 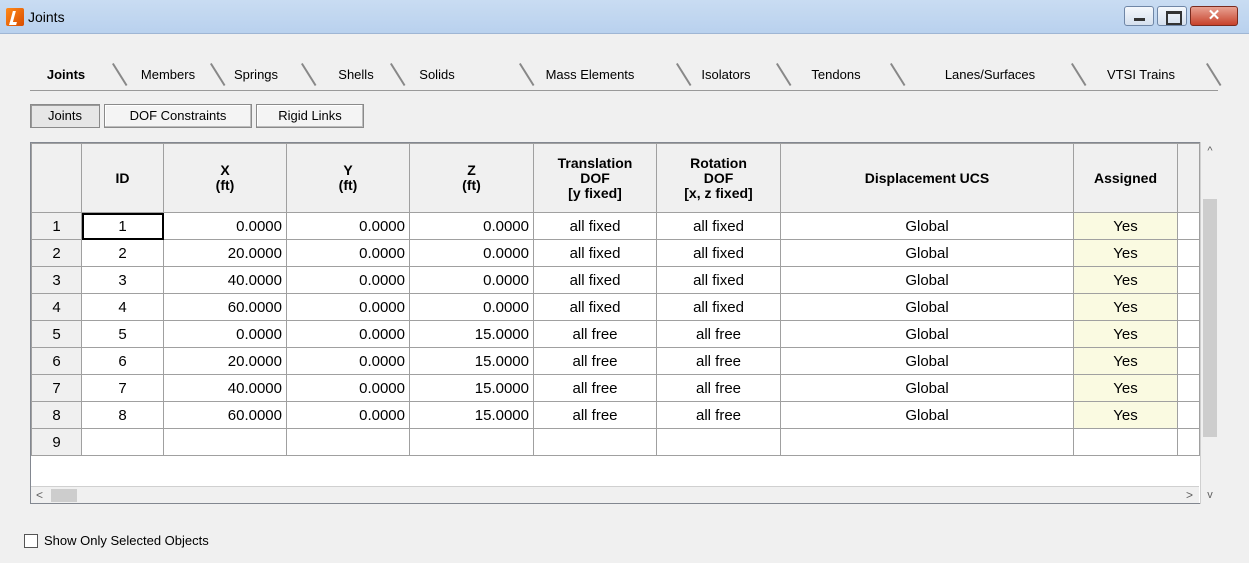 What do you see at coordinates (56, 253) in the screenshot?
I see `row-number-cell: 2` at bounding box center [56, 253].